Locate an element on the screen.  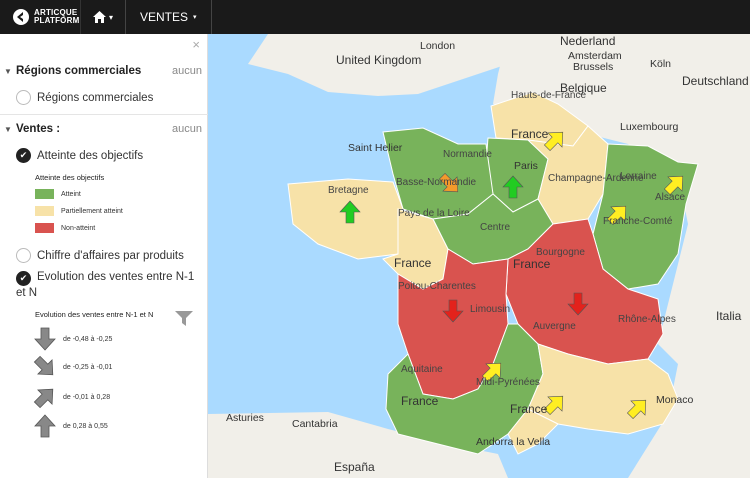
legend-item-partiel: Partiellement atteint is located at coordinates (79, 211).